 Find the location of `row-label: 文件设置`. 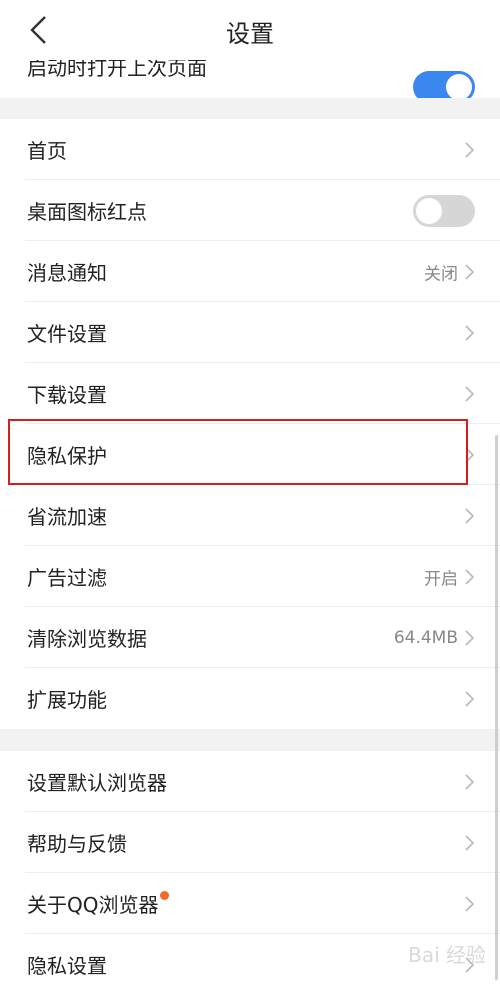

row-label: 文件设置 is located at coordinates (67, 334).